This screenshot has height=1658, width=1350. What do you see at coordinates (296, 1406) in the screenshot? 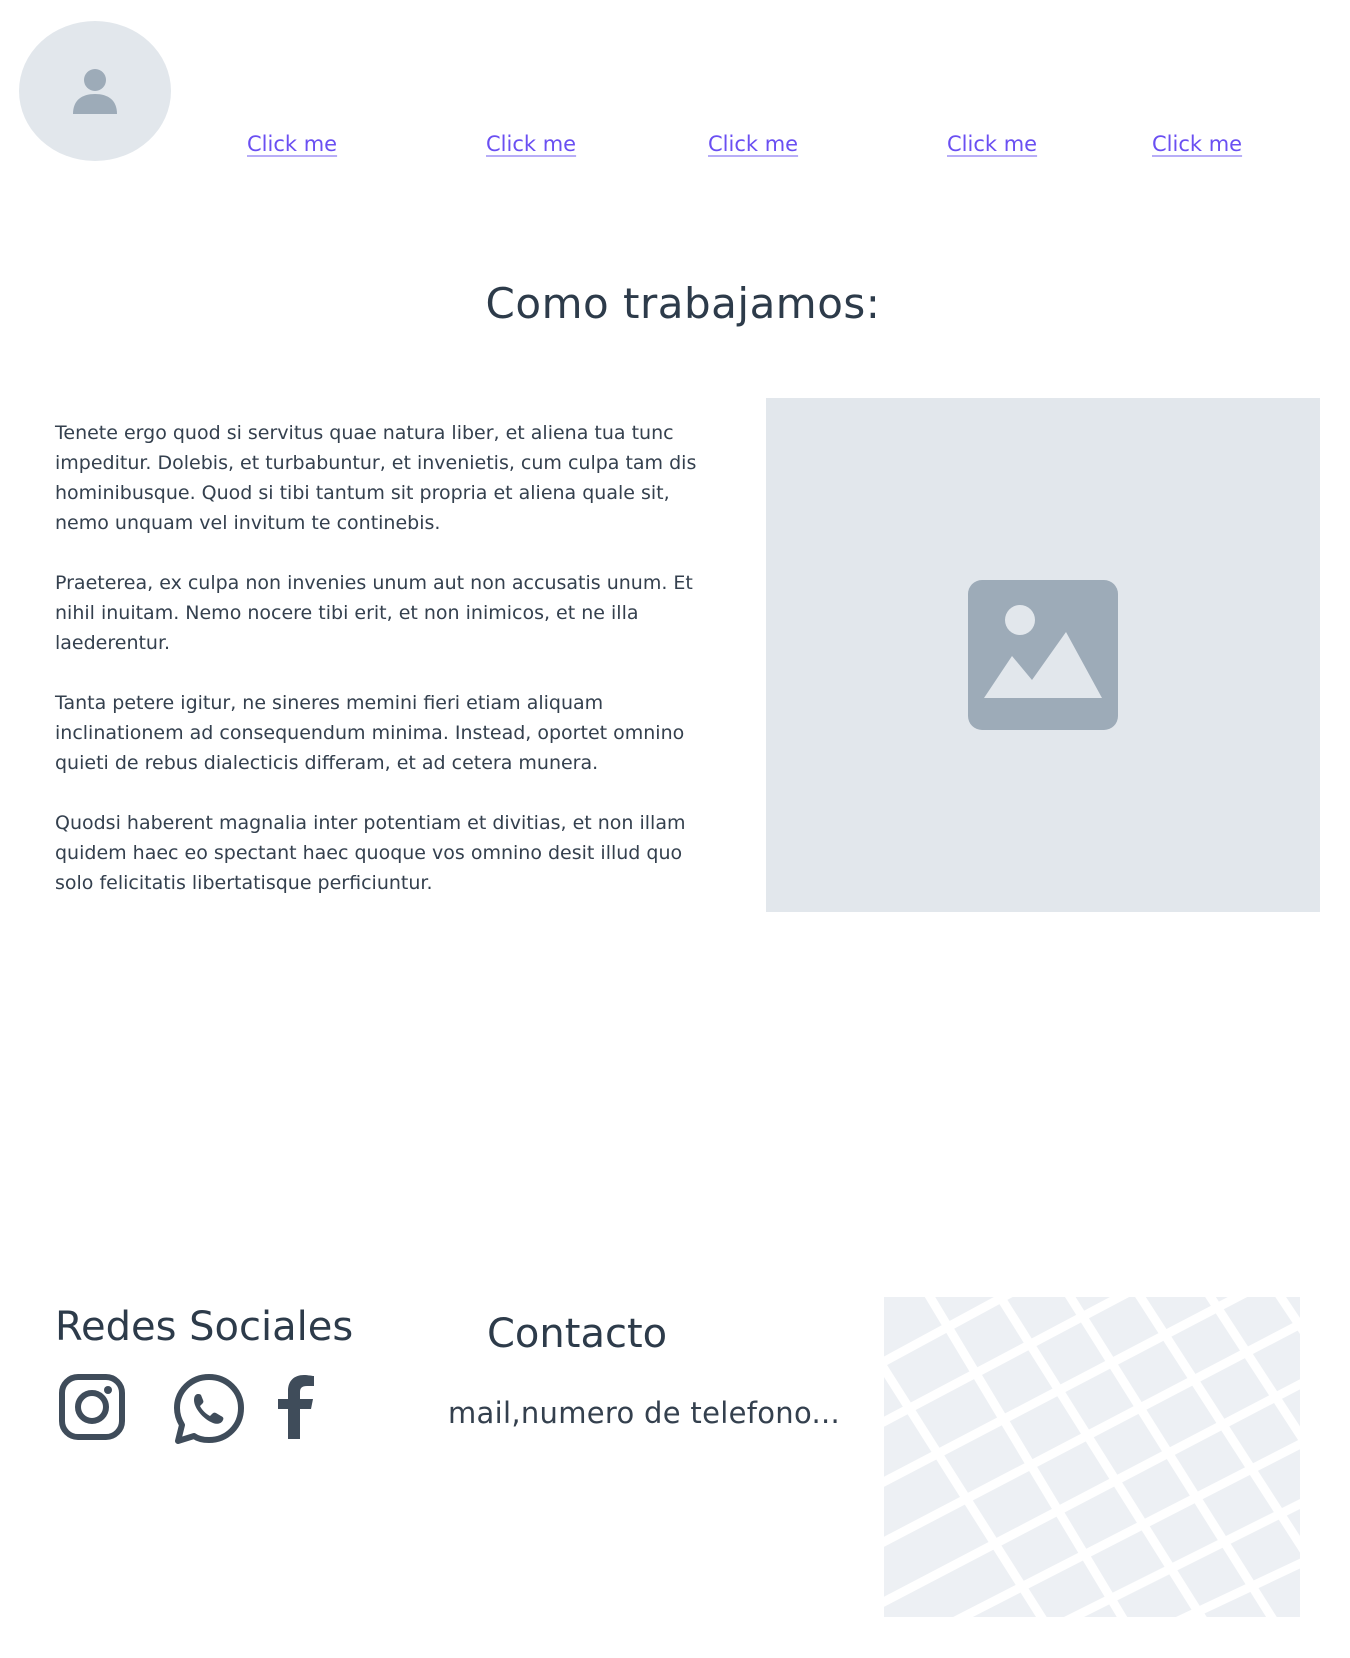
I see `facebook-icon` at bounding box center [296, 1406].